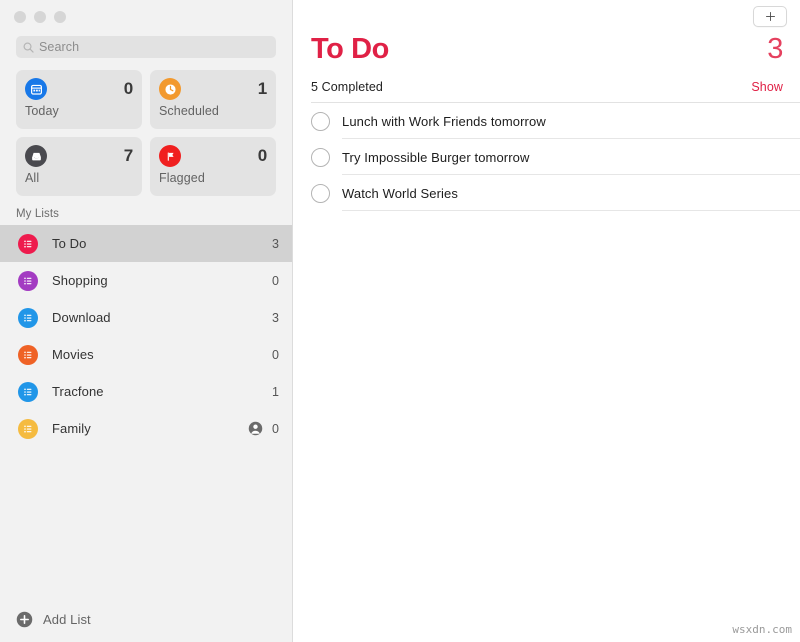 This screenshot has width=800, height=642. What do you see at coordinates (146, 391) in the screenshot?
I see `sidebar-item-tracfone: Tracfone 1` at bounding box center [146, 391].